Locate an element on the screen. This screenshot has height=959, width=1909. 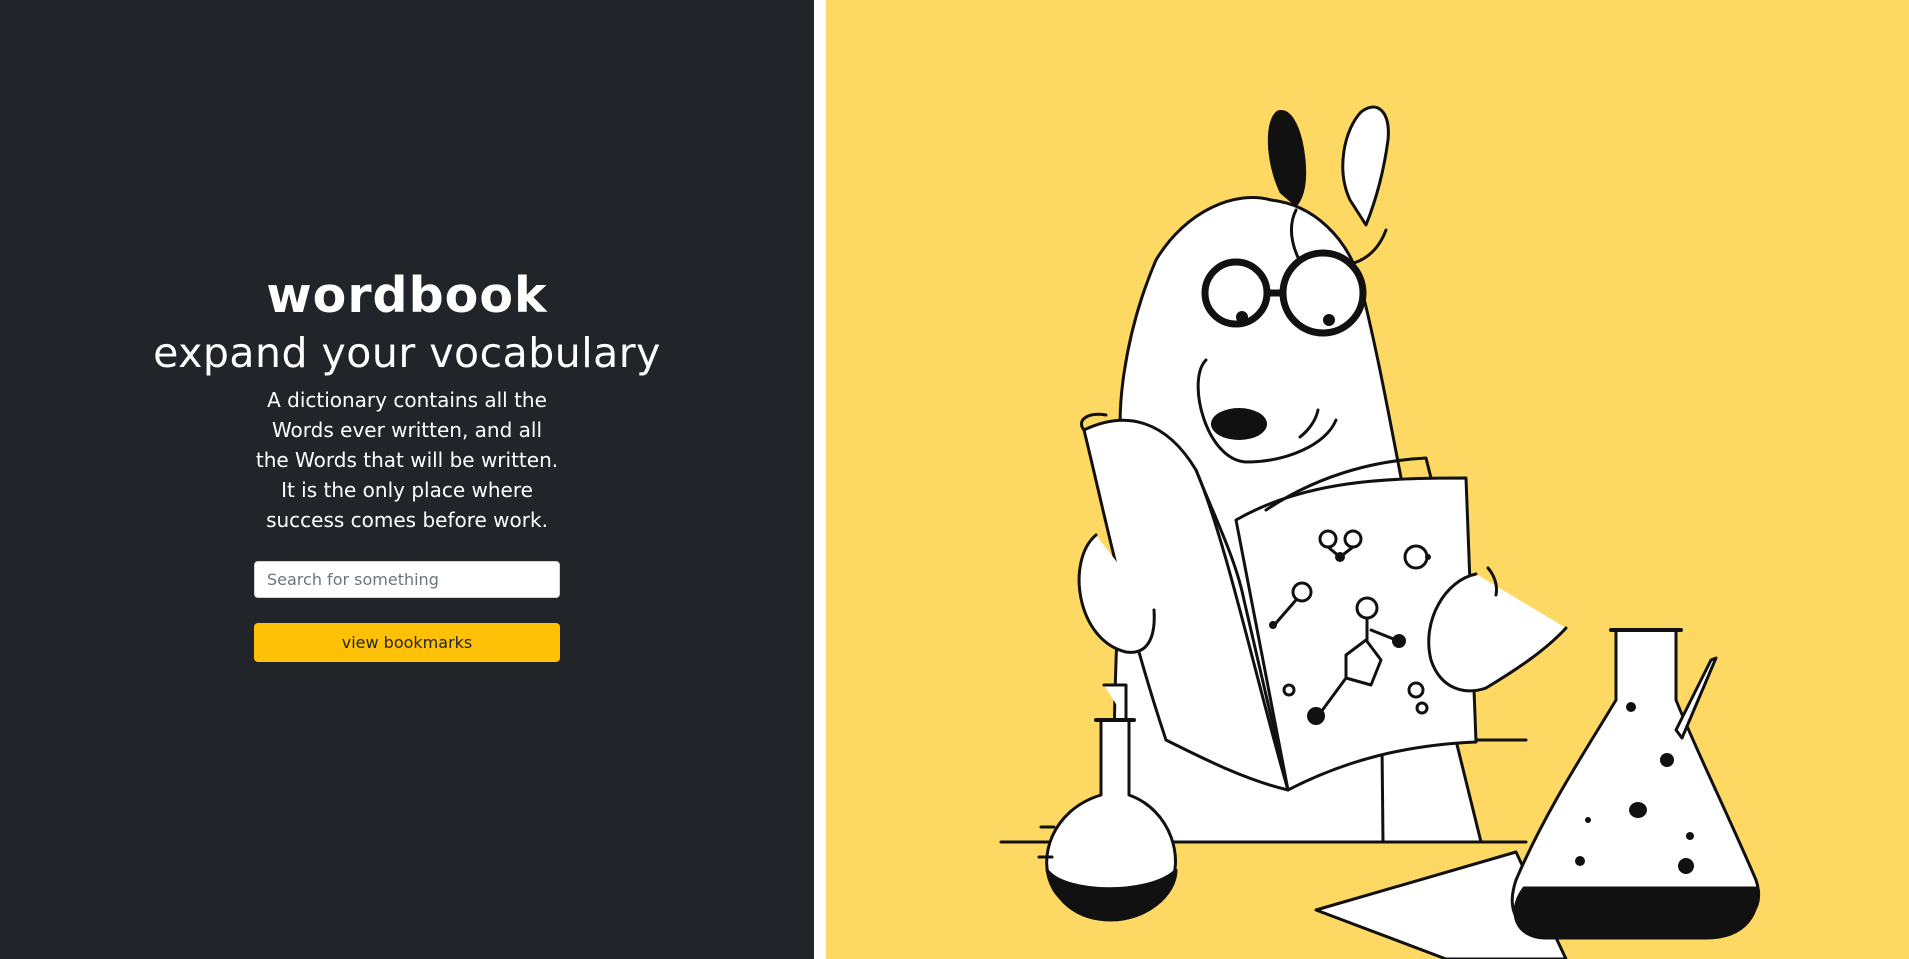
panel-divider is located at coordinates (820, 479).